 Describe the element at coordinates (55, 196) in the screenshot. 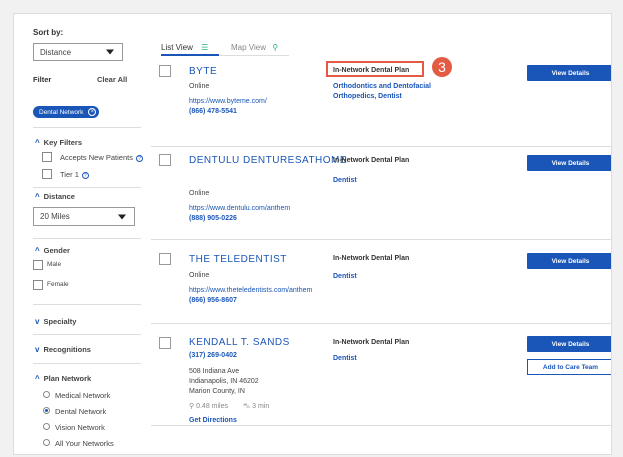

I see `distance-header: ^ Distance` at that location.